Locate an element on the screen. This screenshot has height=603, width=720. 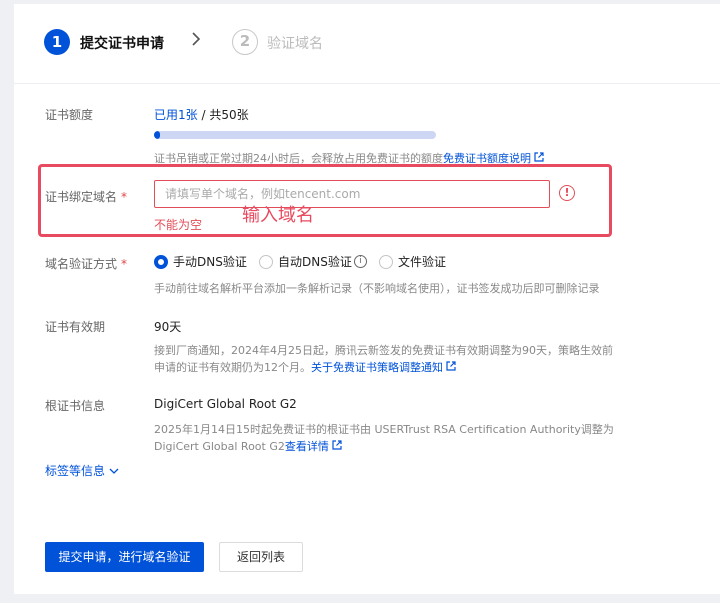
root-cert-notice-text: DigiCert Global Root G2 is located at coordinates (219, 446).